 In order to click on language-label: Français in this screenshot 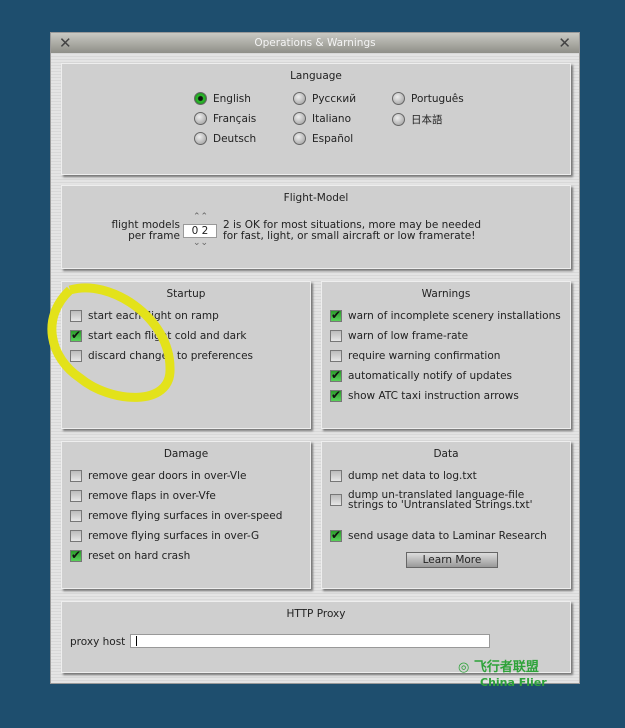, I will do `click(235, 118)`.